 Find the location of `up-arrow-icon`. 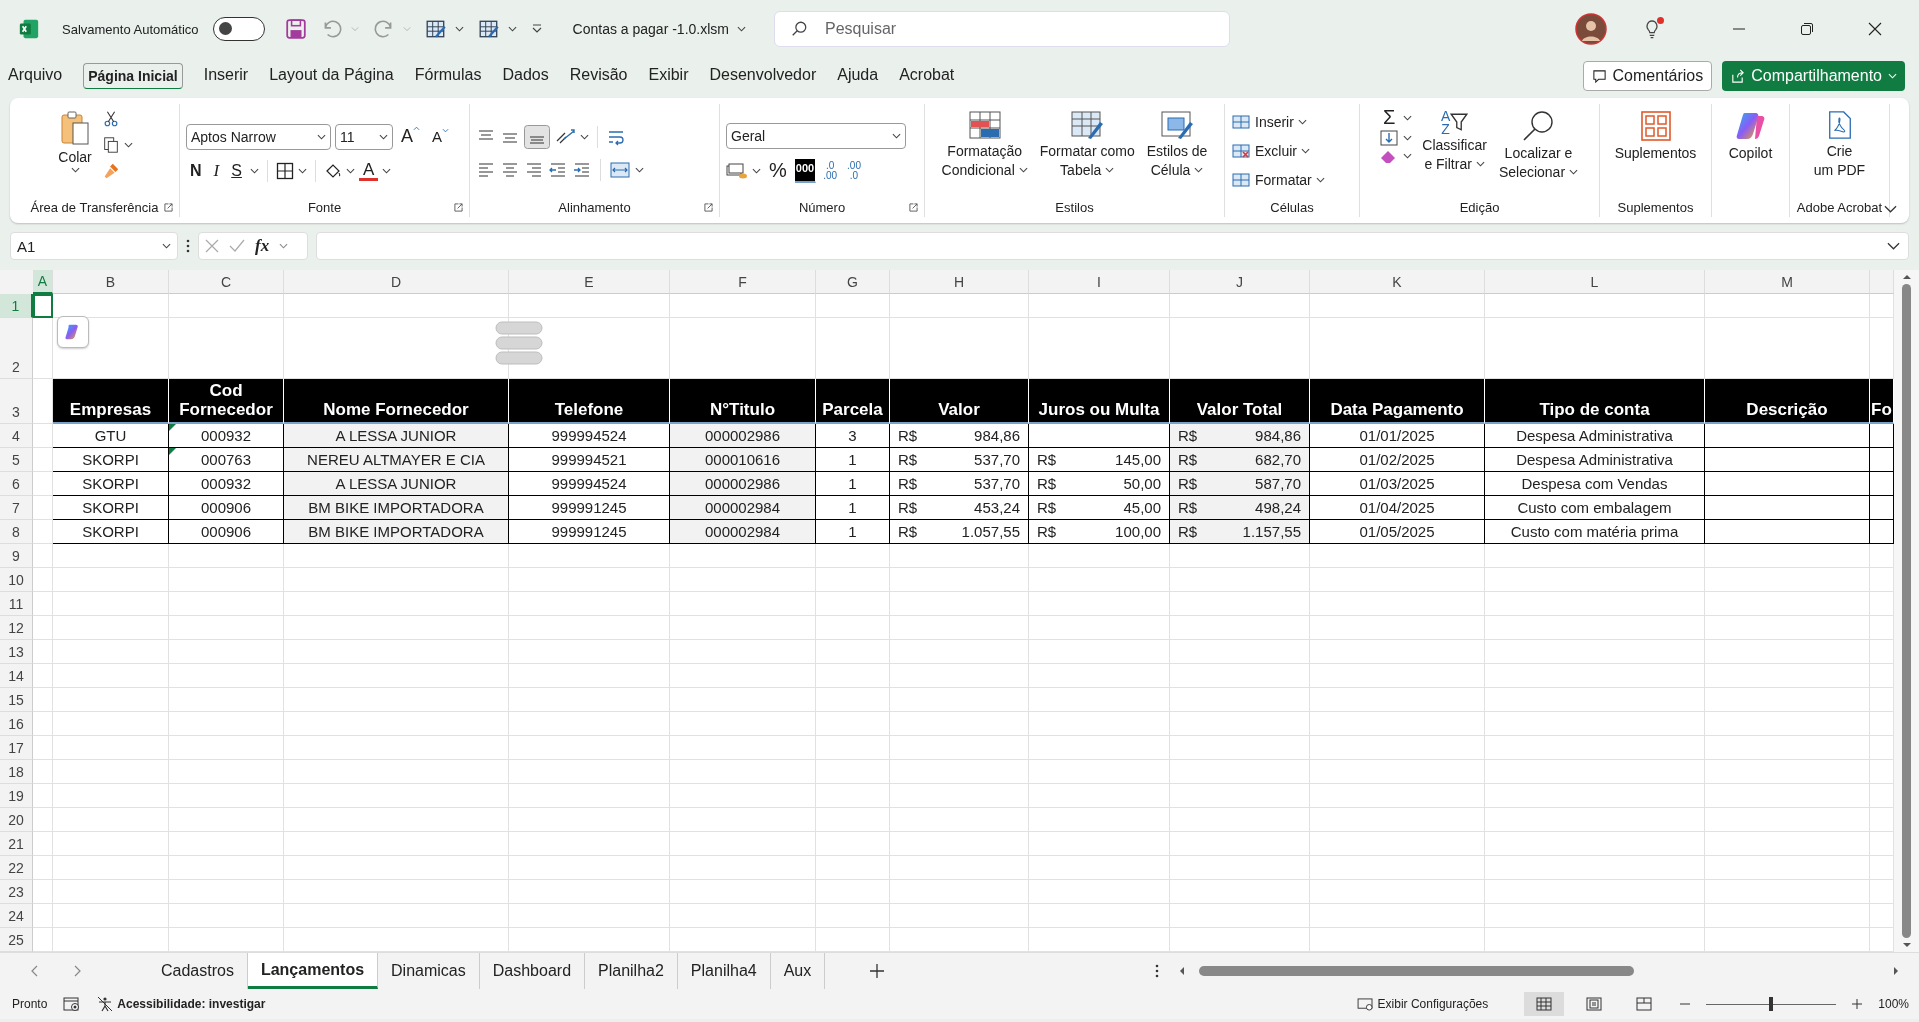

up-arrow-icon is located at coordinates (1906, 277).